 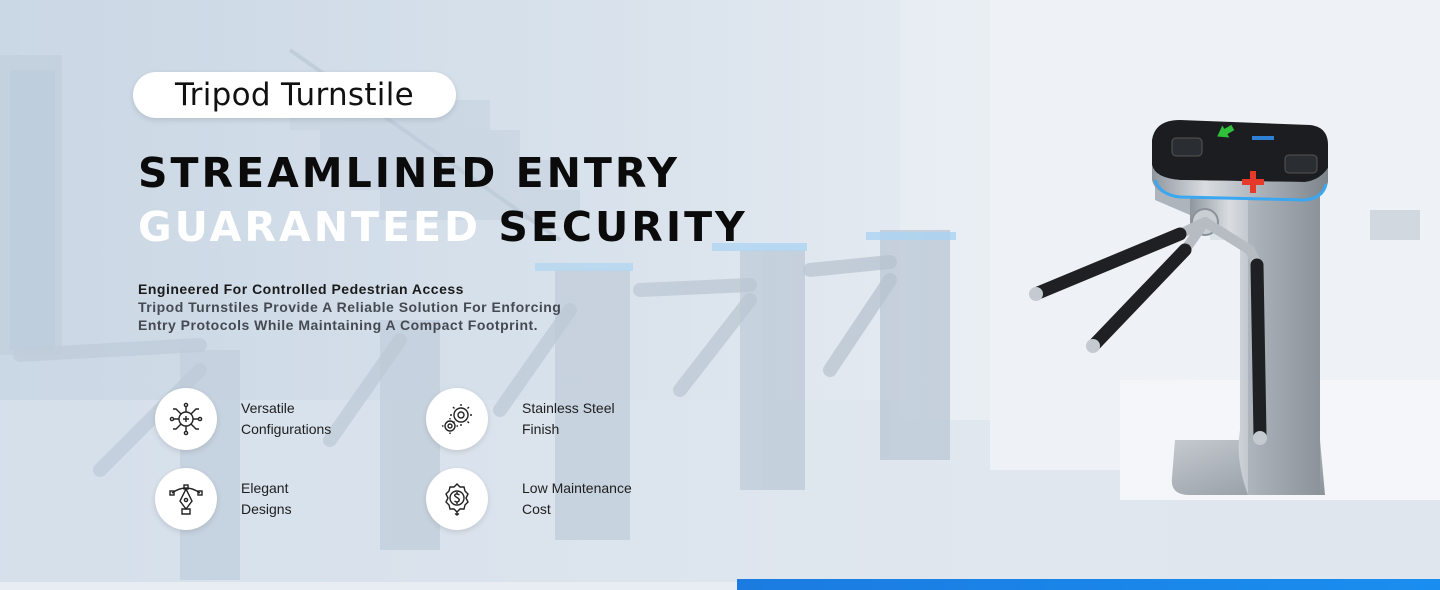 I want to click on feature-stainless-steel-finish: Stainless Steel Finish, so click(x=544, y=419).